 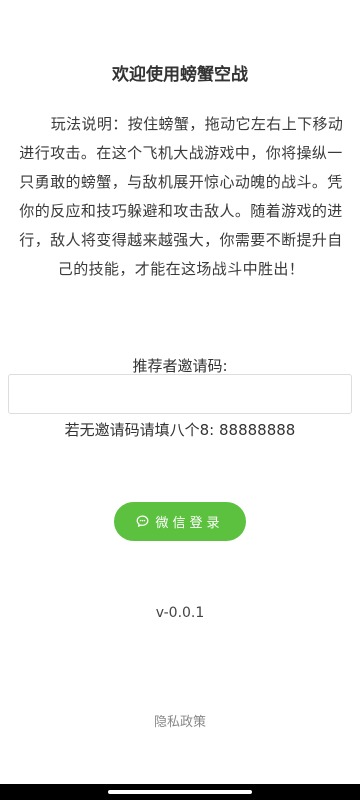 What do you see at coordinates (189, 523) in the screenshot?
I see `wechat-login-label: 微信登录` at bounding box center [189, 523].